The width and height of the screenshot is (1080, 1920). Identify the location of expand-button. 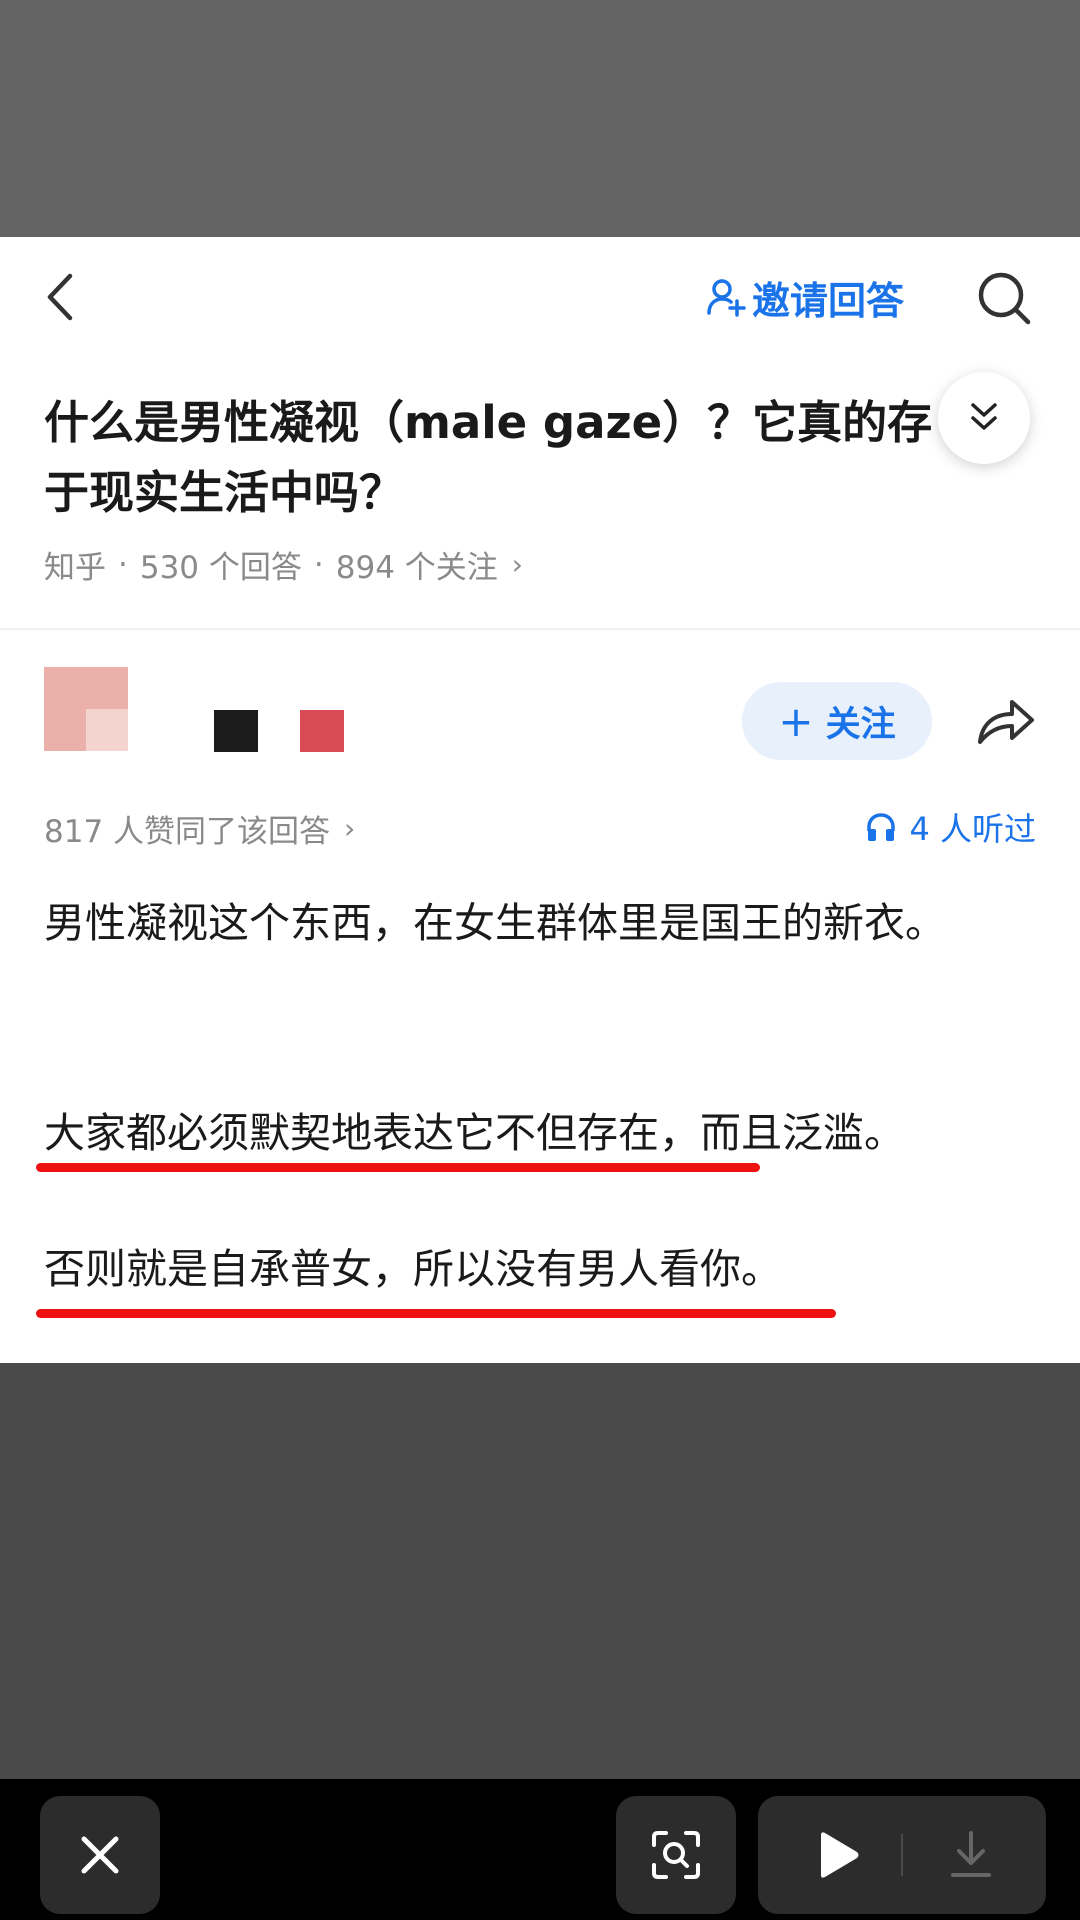
(984, 418).